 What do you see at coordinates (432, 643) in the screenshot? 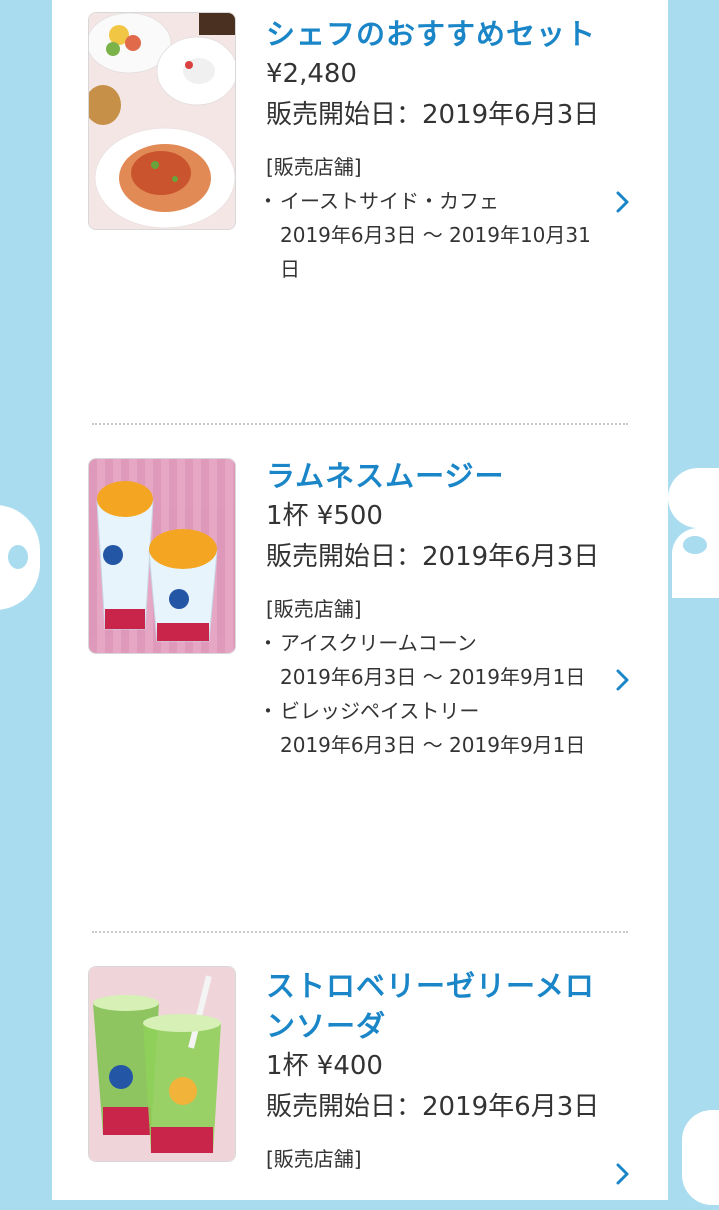
I see `store-name: アイスクリームコーン` at bounding box center [432, 643].